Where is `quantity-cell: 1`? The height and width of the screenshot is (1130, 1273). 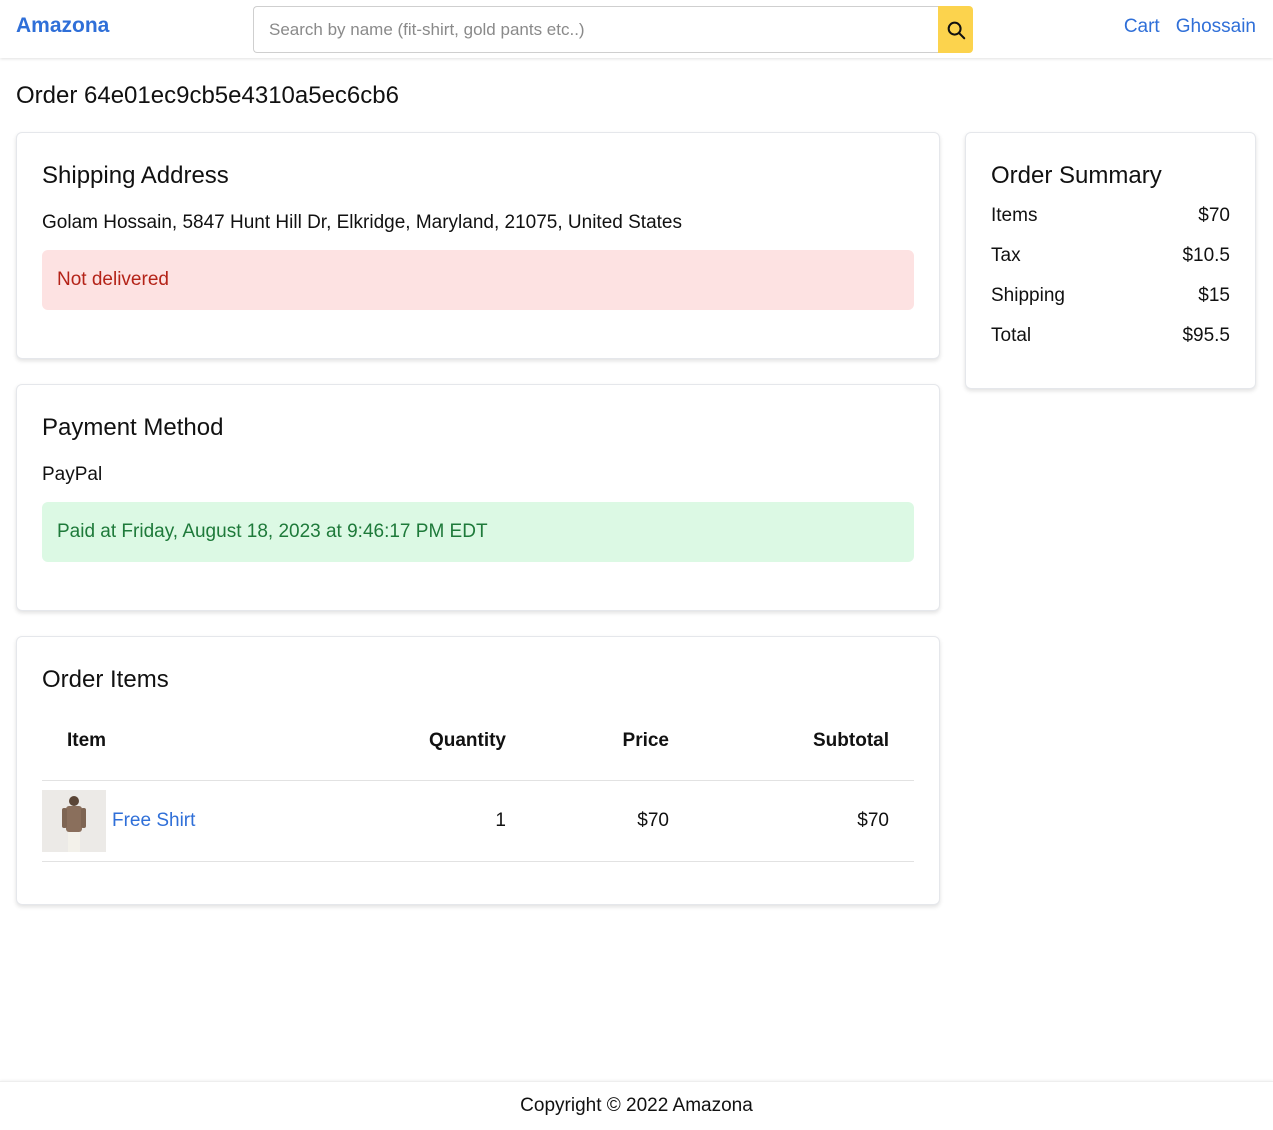
quantity-cell: 1 is located at coordinates (424, 821).